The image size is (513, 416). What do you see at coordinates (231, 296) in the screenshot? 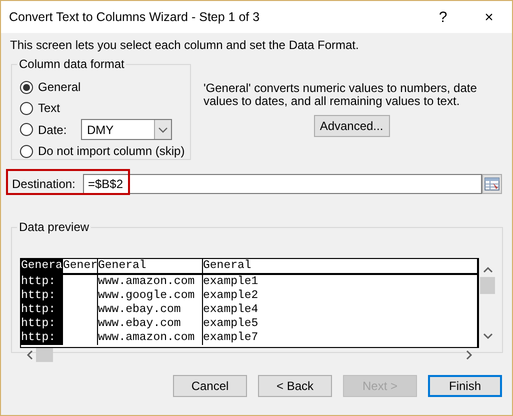
I see `table-cell-text: example2` at bounding box center [231, 296].